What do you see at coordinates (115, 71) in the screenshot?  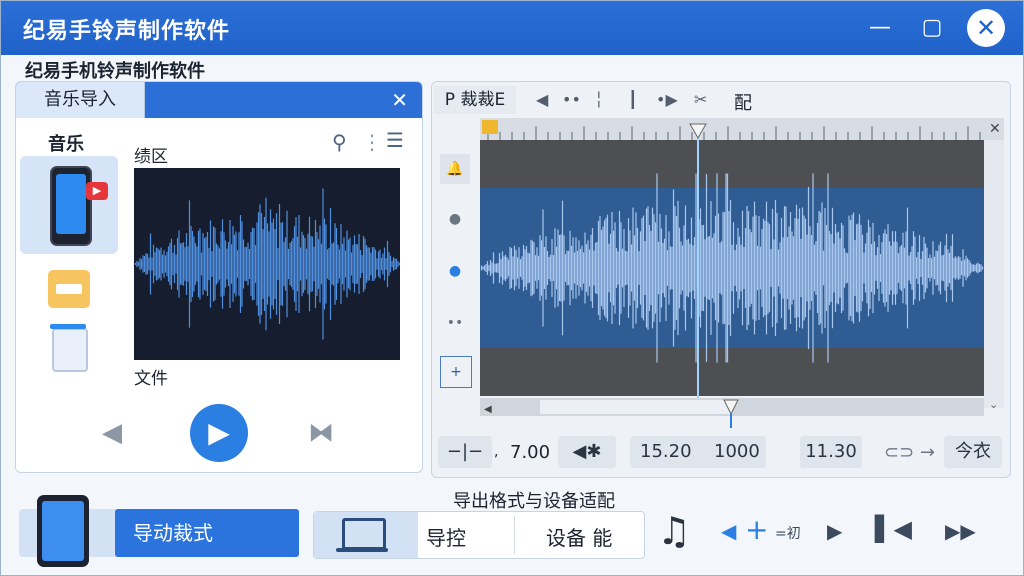 I see `app-subtitle: 纪易手机铃声制作软件` at bounding box center [115, 71].